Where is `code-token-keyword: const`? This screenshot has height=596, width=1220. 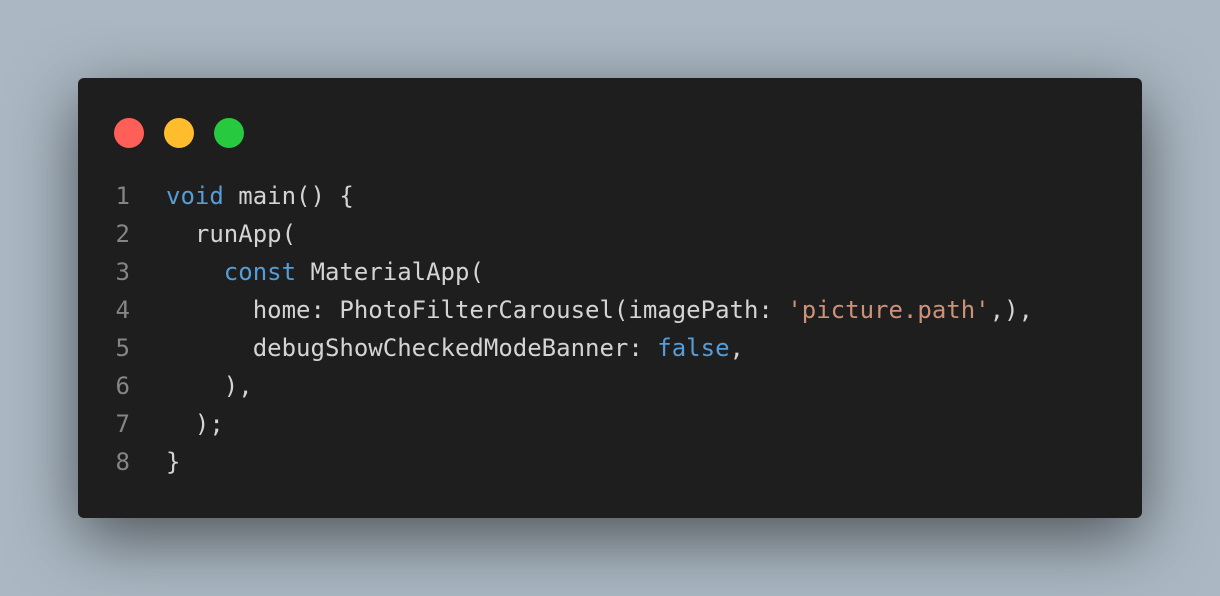 code-token-keyword: const is located at coordinates (260, 272).